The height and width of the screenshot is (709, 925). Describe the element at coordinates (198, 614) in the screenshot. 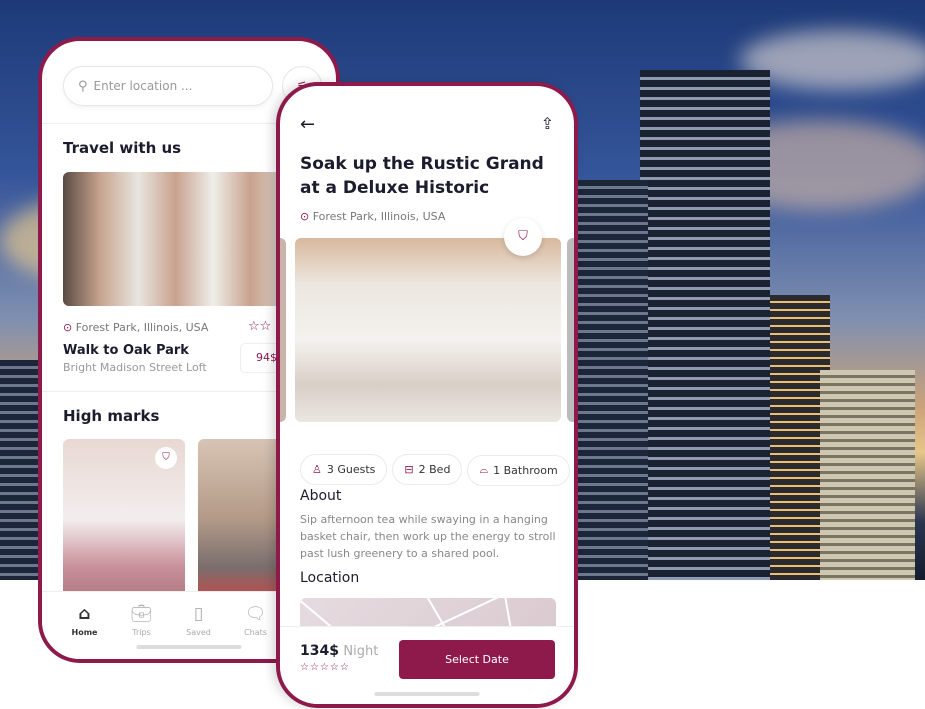

I see `bookmark-icon: ▯` at that location.